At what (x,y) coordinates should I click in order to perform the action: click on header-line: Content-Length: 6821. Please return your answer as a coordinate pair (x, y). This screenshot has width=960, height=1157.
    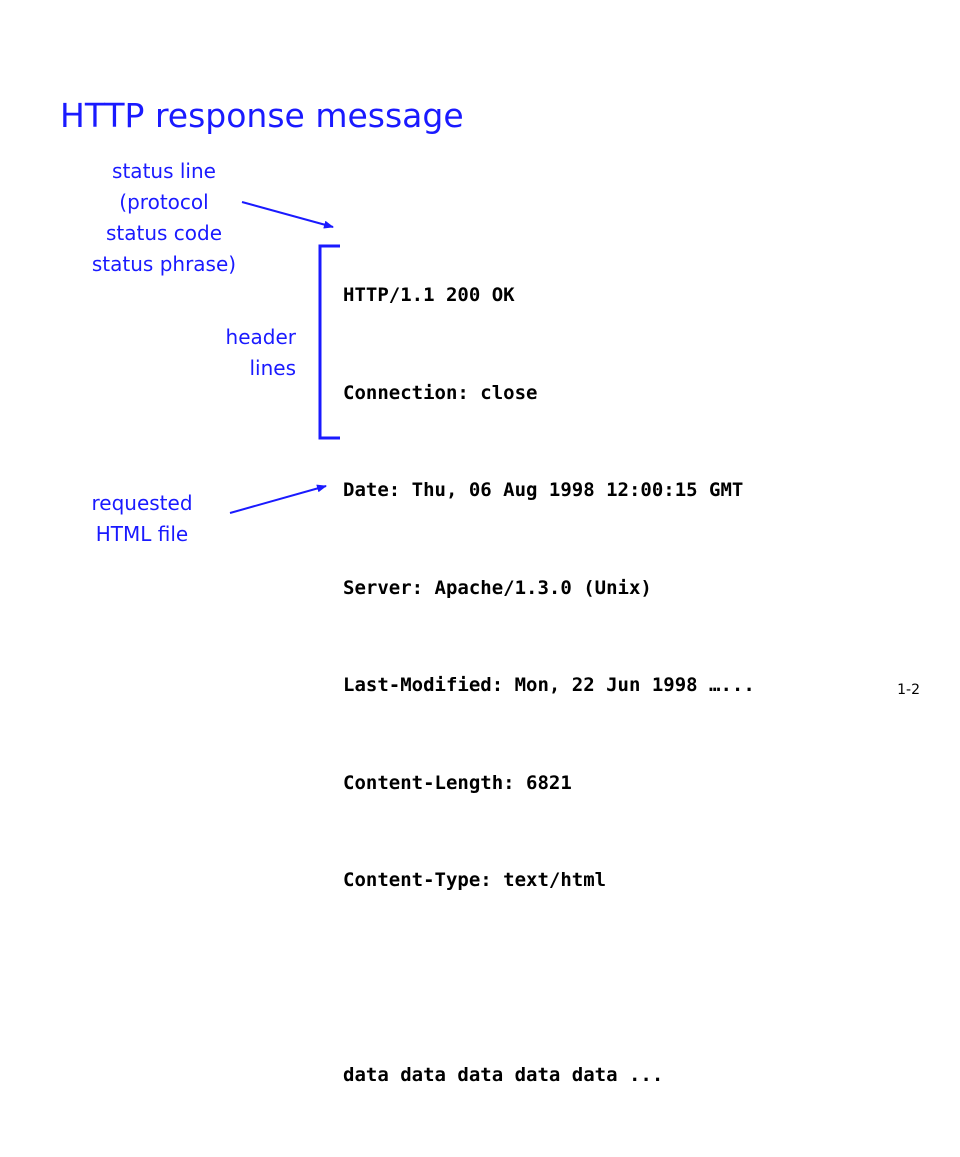
    Looking at the image, I should click on (457, 782).